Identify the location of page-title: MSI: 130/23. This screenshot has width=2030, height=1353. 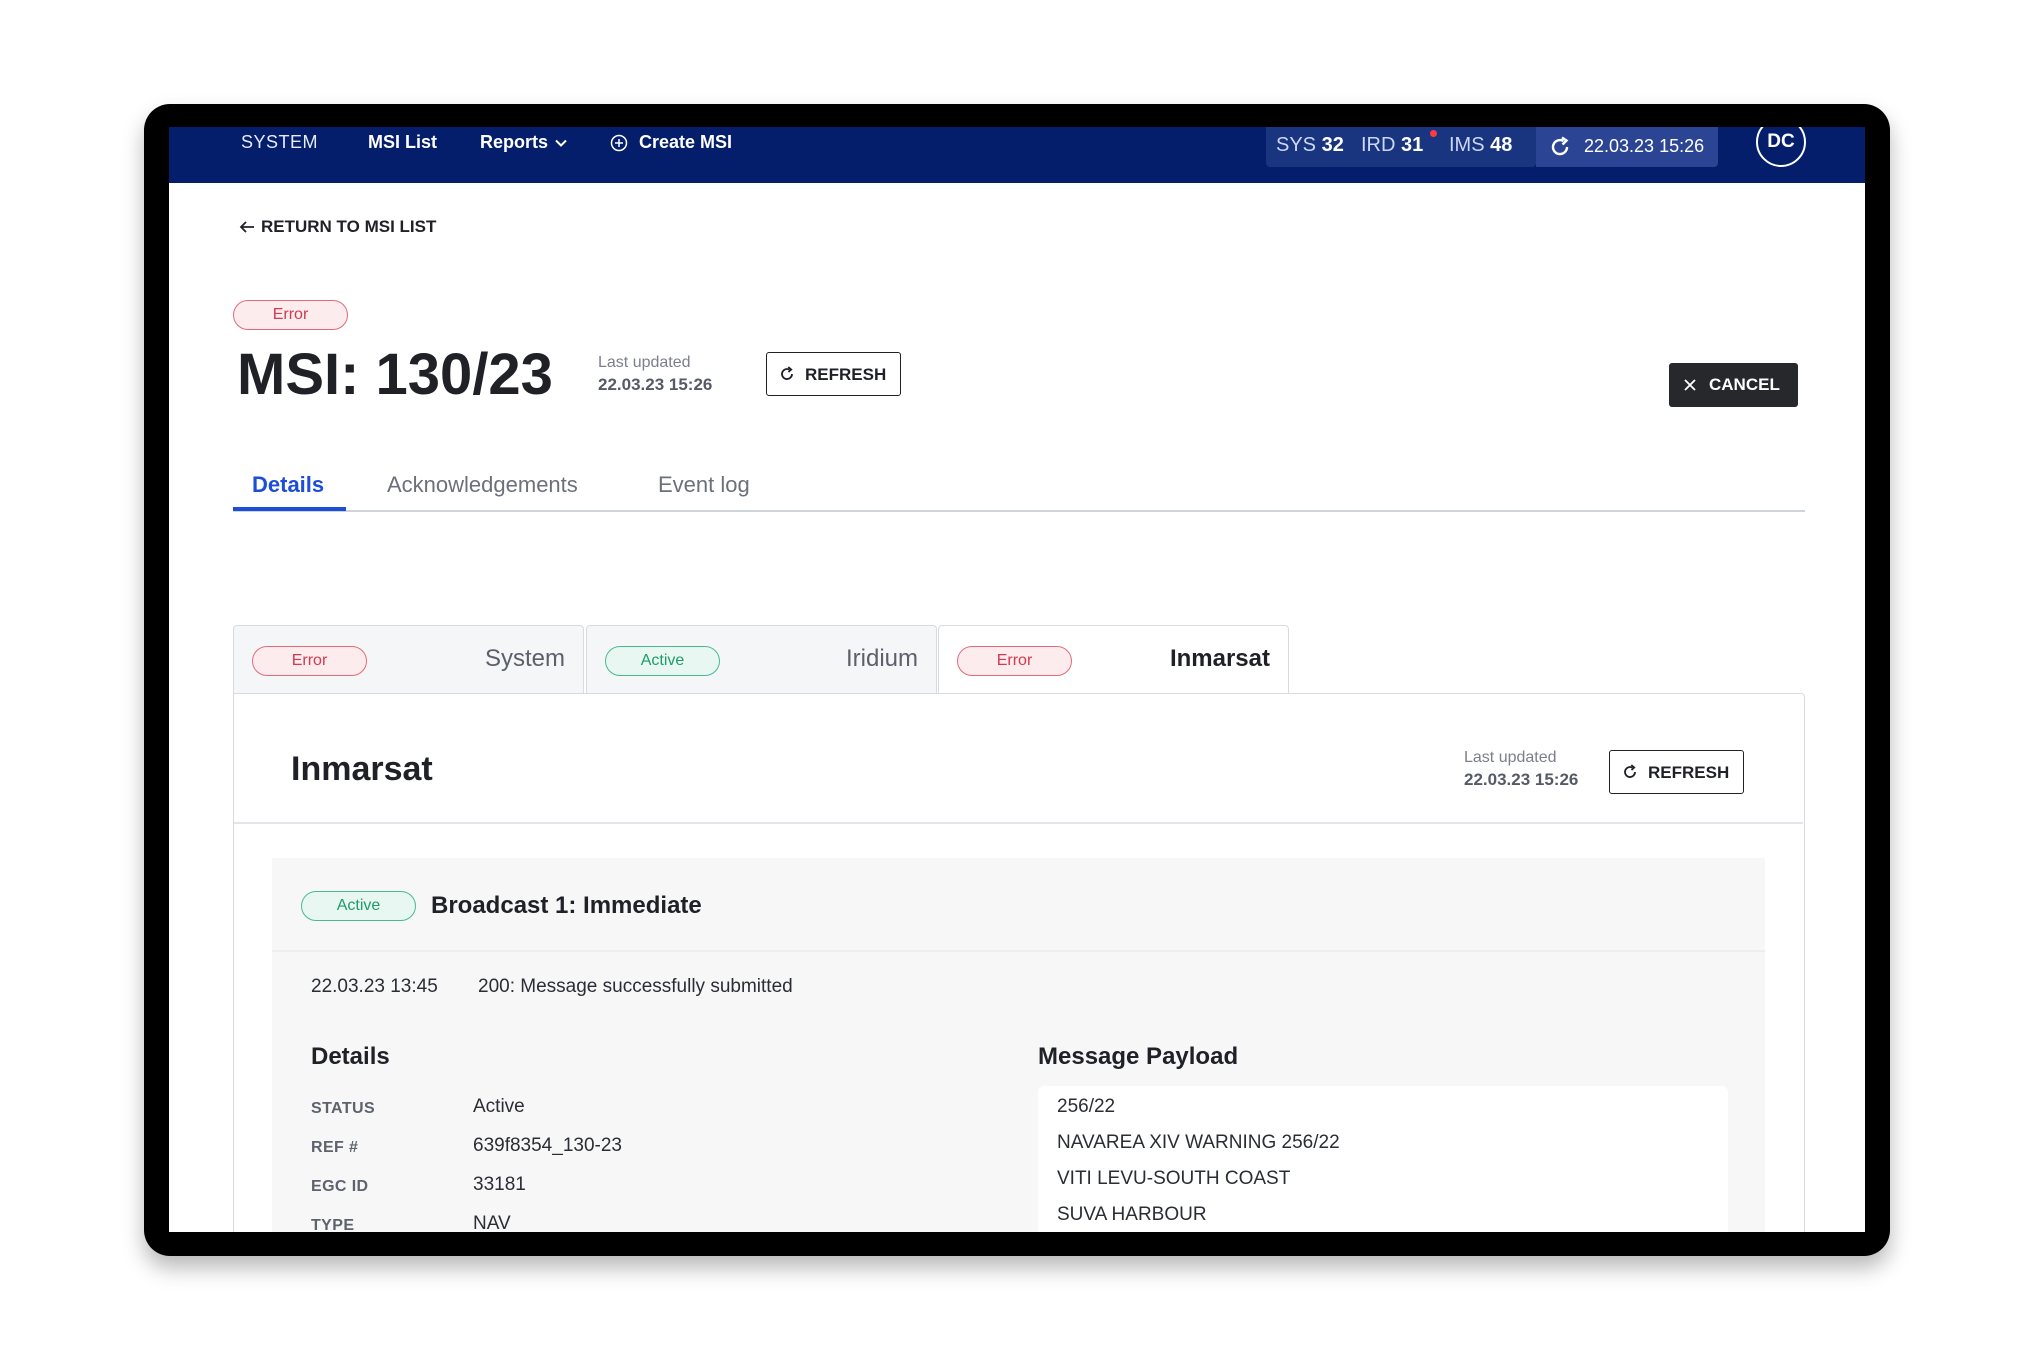
(395, 374).